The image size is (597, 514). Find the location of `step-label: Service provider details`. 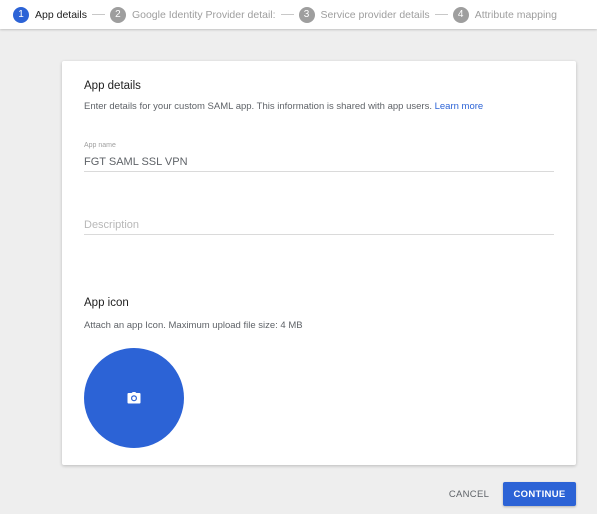

step-label: Service provider details is located at coordinates (375, 14).